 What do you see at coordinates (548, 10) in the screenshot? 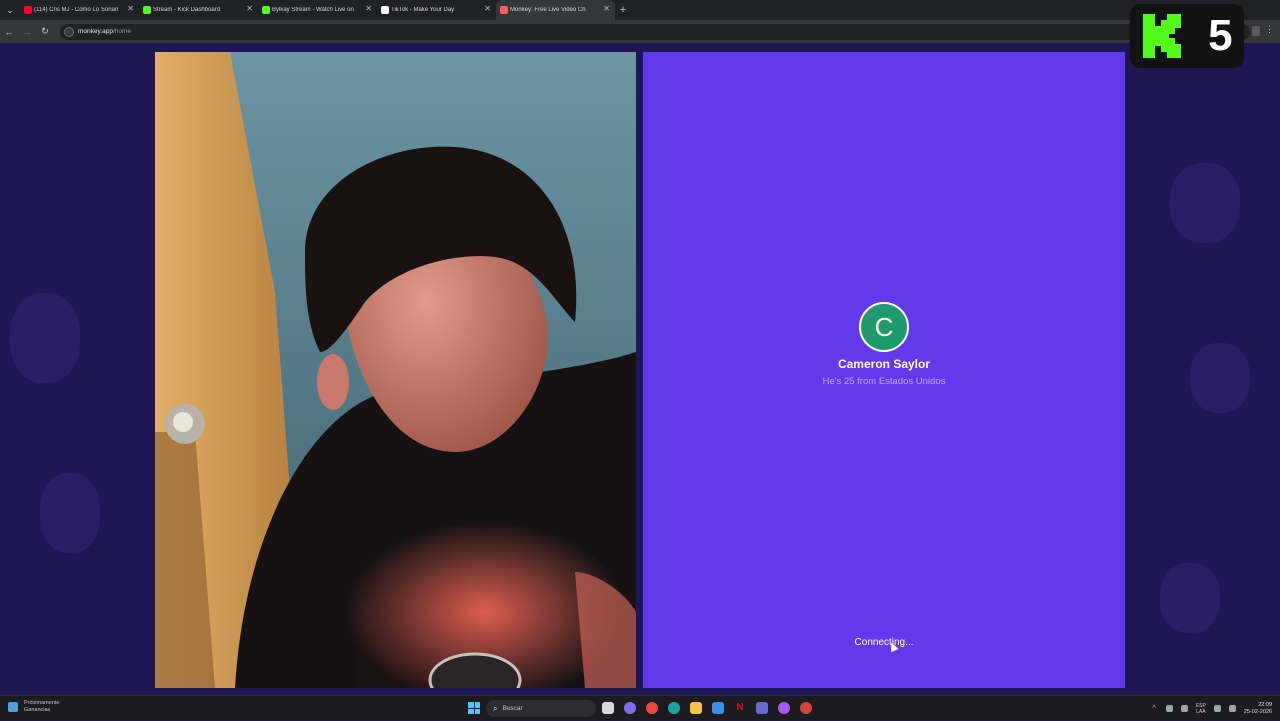
I see `tab-title: Monkey: Free Live Video Ch` at bounding box center [548, 10].